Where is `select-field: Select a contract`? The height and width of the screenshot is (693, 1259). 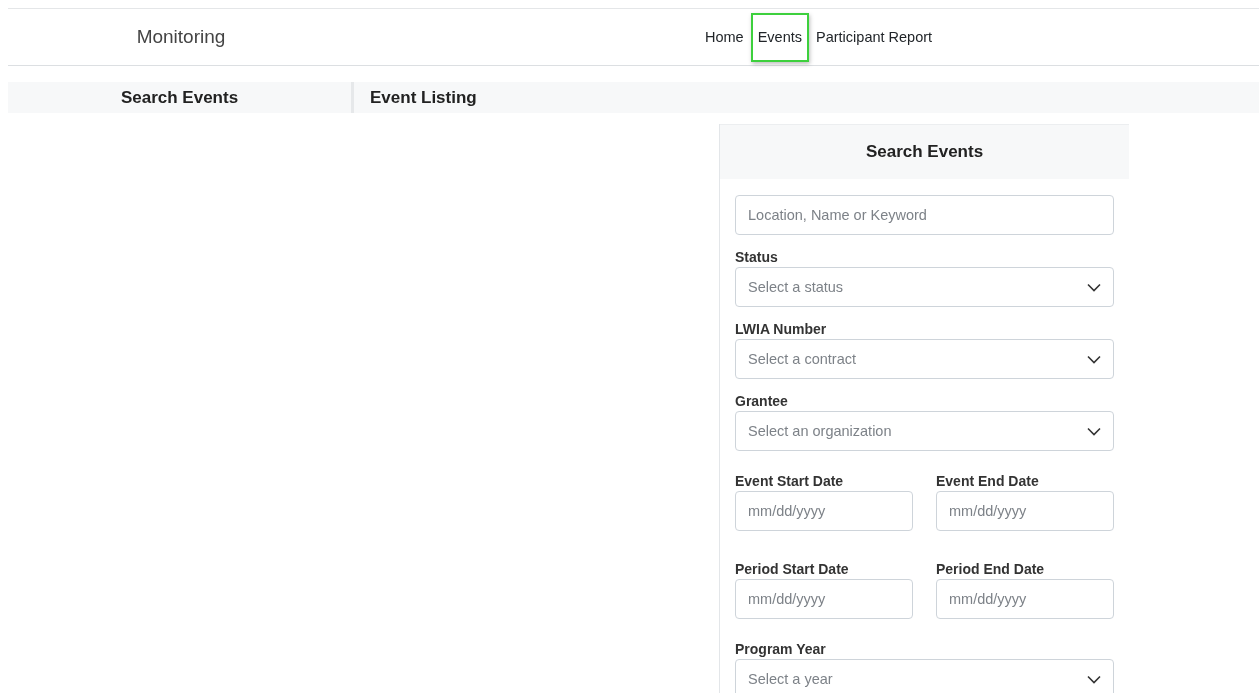 select-field: Select a contract is located at coordinates (924, 359).